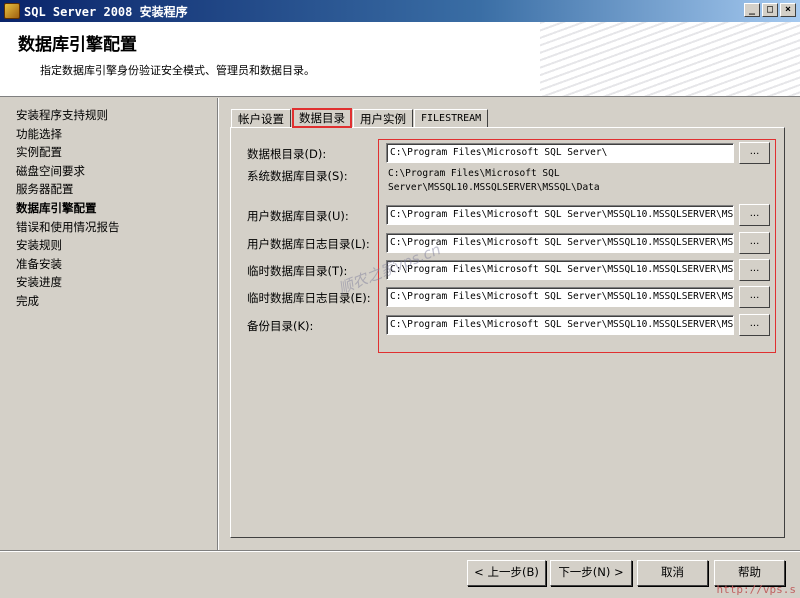  Describe the element at coordinates (287, 154) in the screenshot. I see `data-root-label: 数据根目录(D):` at that location.